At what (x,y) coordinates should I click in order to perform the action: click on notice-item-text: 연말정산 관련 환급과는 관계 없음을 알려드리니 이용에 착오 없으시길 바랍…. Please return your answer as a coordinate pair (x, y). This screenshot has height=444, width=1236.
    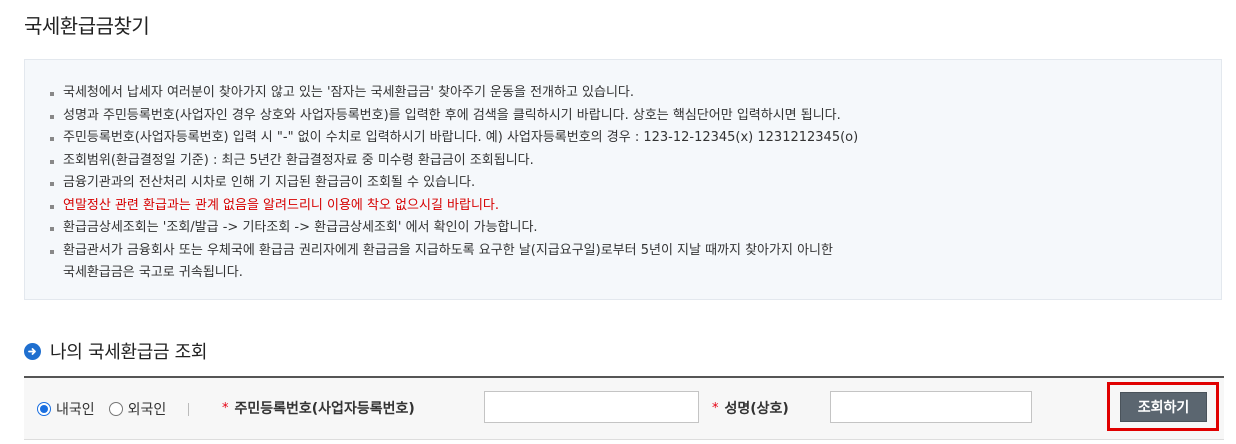
    Looking at the image, I should click on (281, 205).